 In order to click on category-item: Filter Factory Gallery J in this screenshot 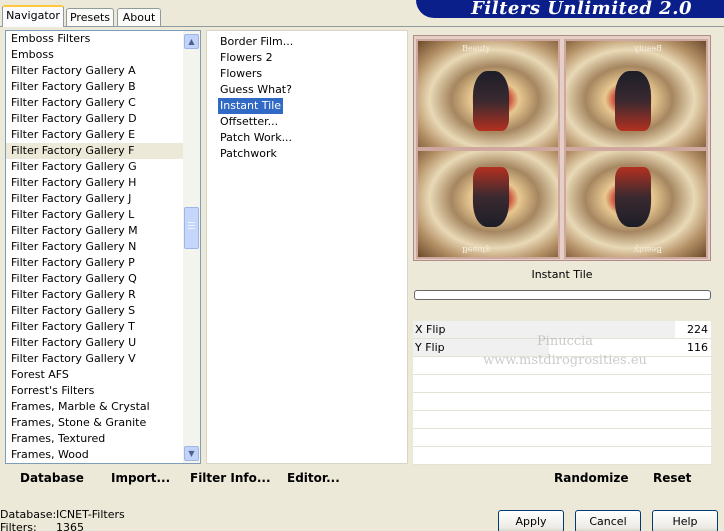, I will do `click(103, 199)`.